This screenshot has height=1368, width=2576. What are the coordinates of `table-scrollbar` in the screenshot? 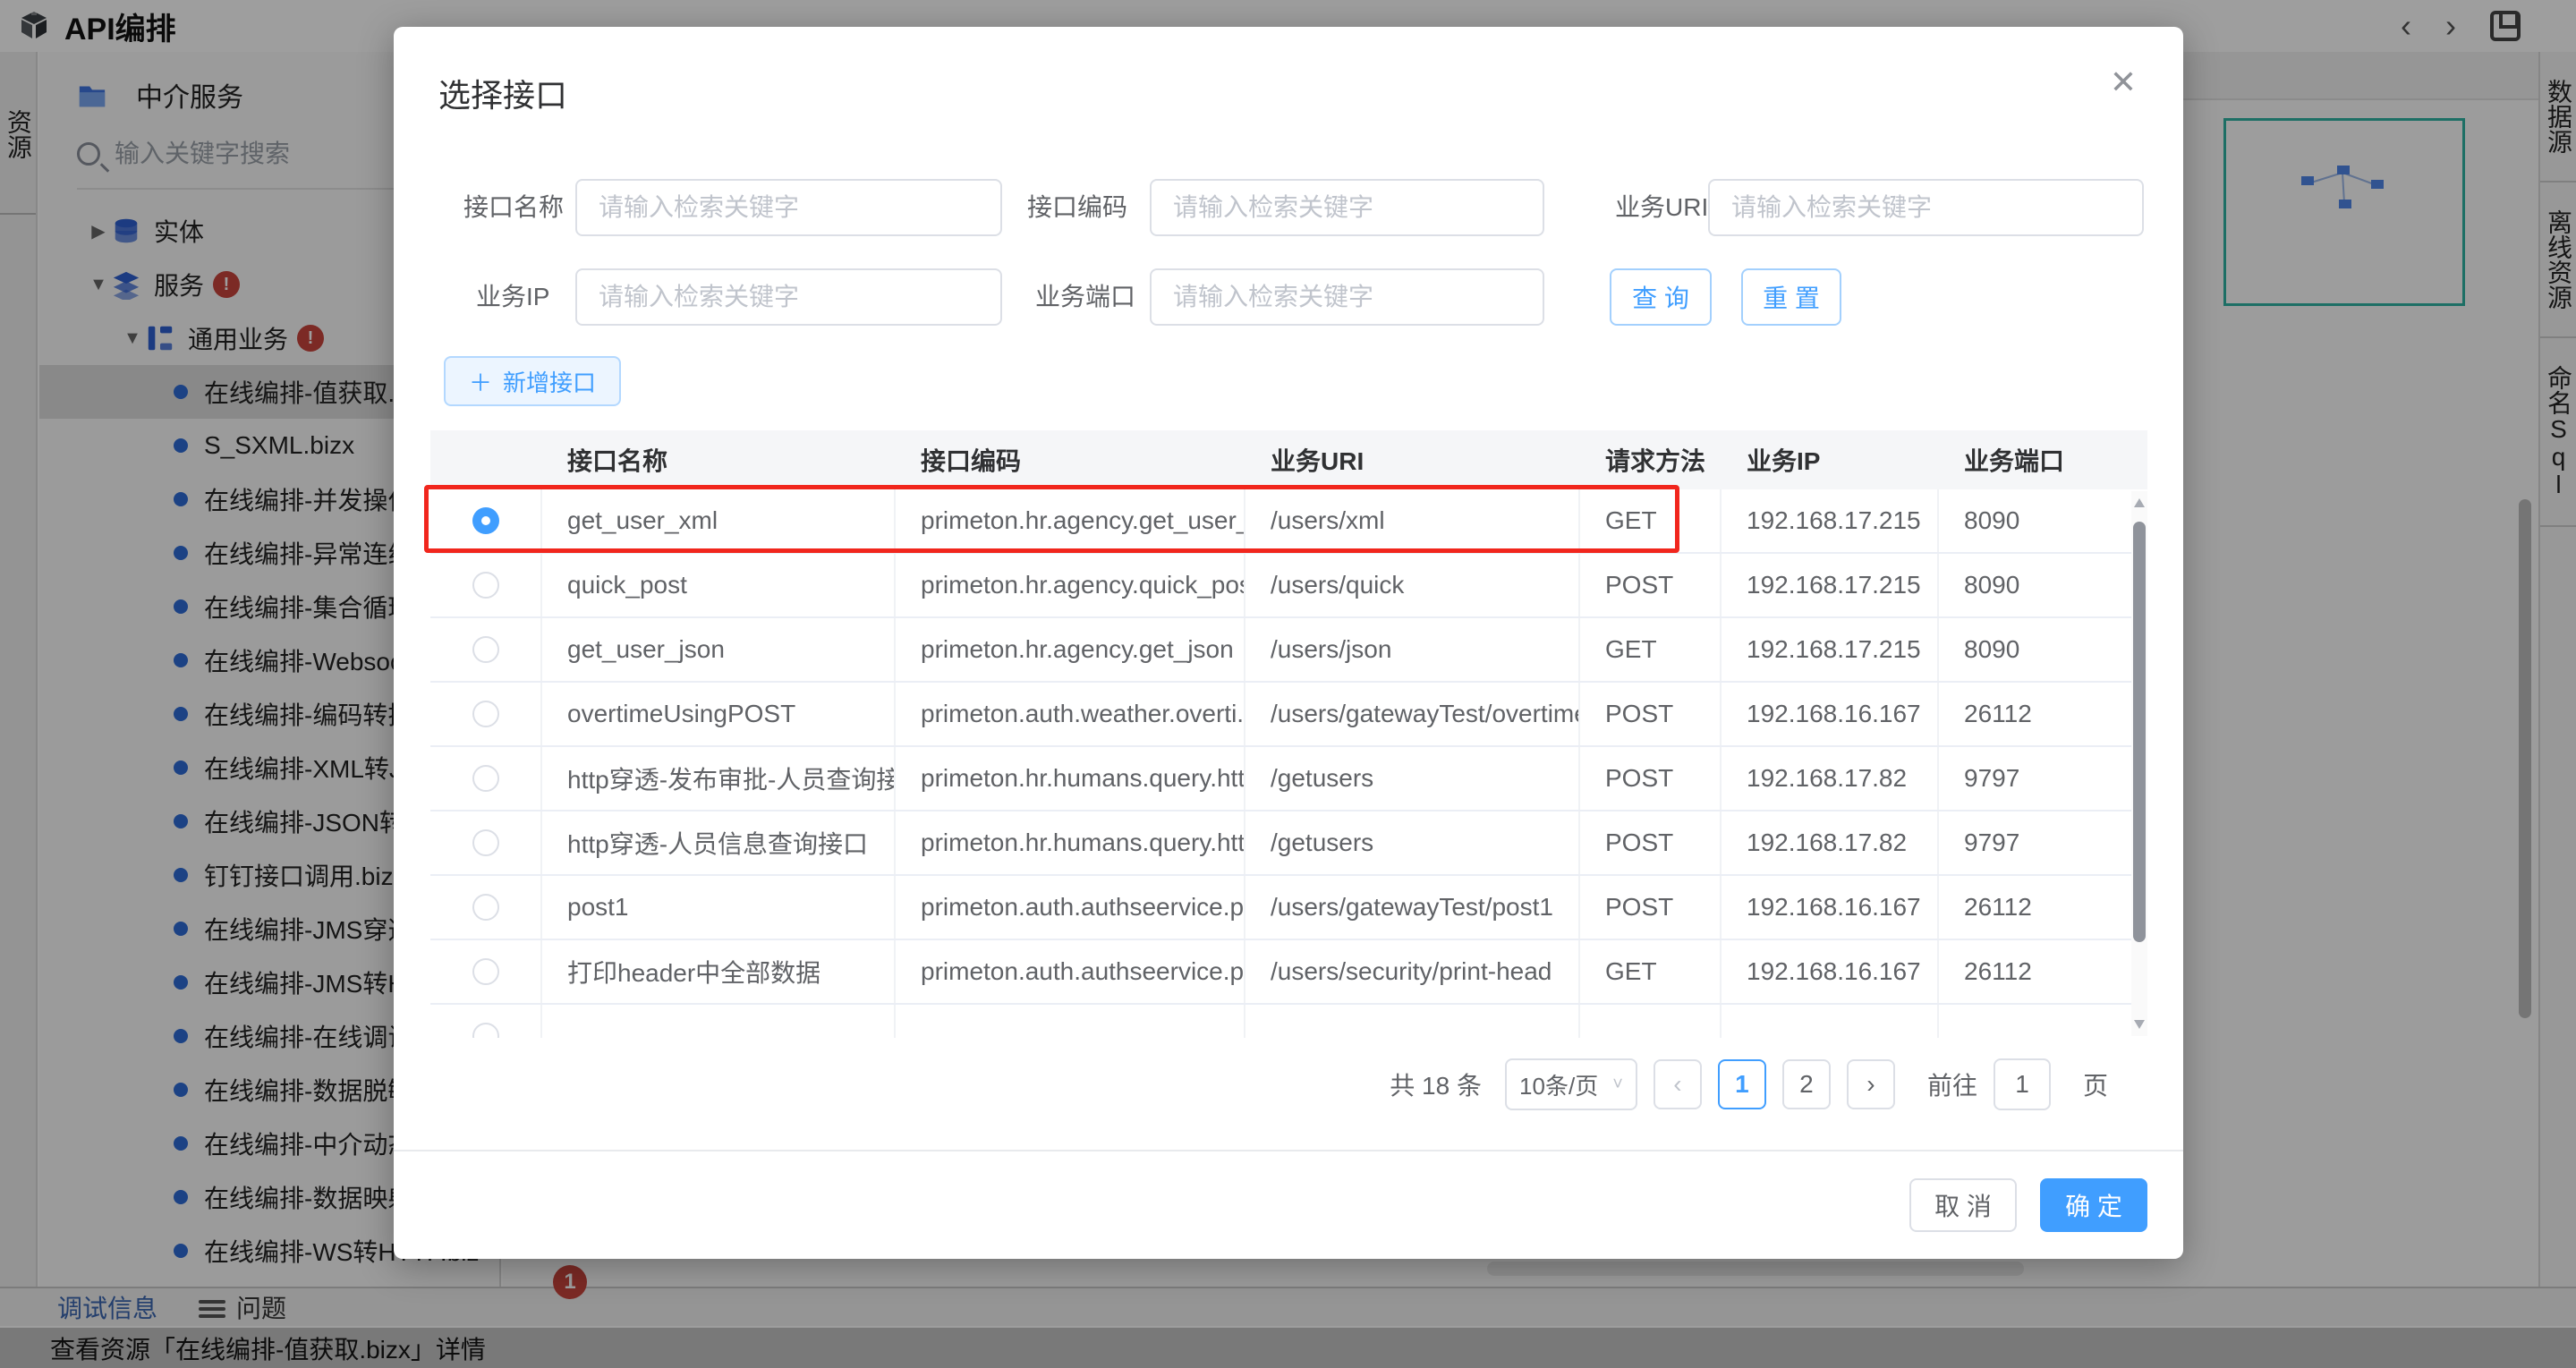 It's located at (2139, 763).